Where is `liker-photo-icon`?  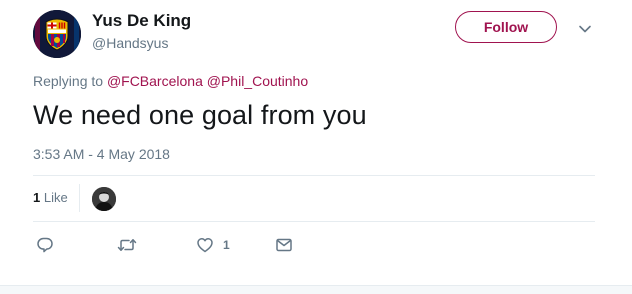 liker-photo-icon is located at coordinates (104, 199).